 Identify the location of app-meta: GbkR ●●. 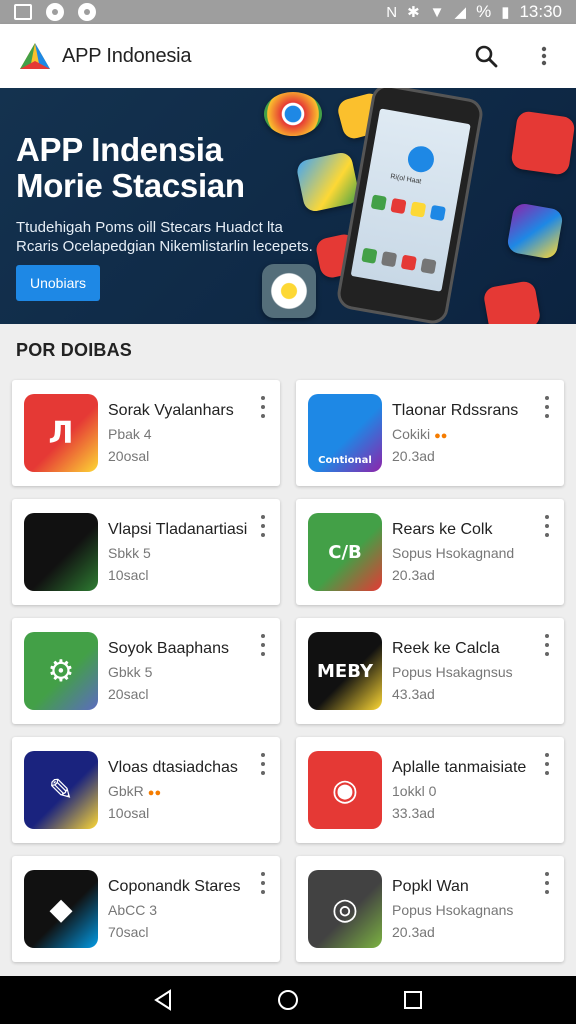
(173, 791).